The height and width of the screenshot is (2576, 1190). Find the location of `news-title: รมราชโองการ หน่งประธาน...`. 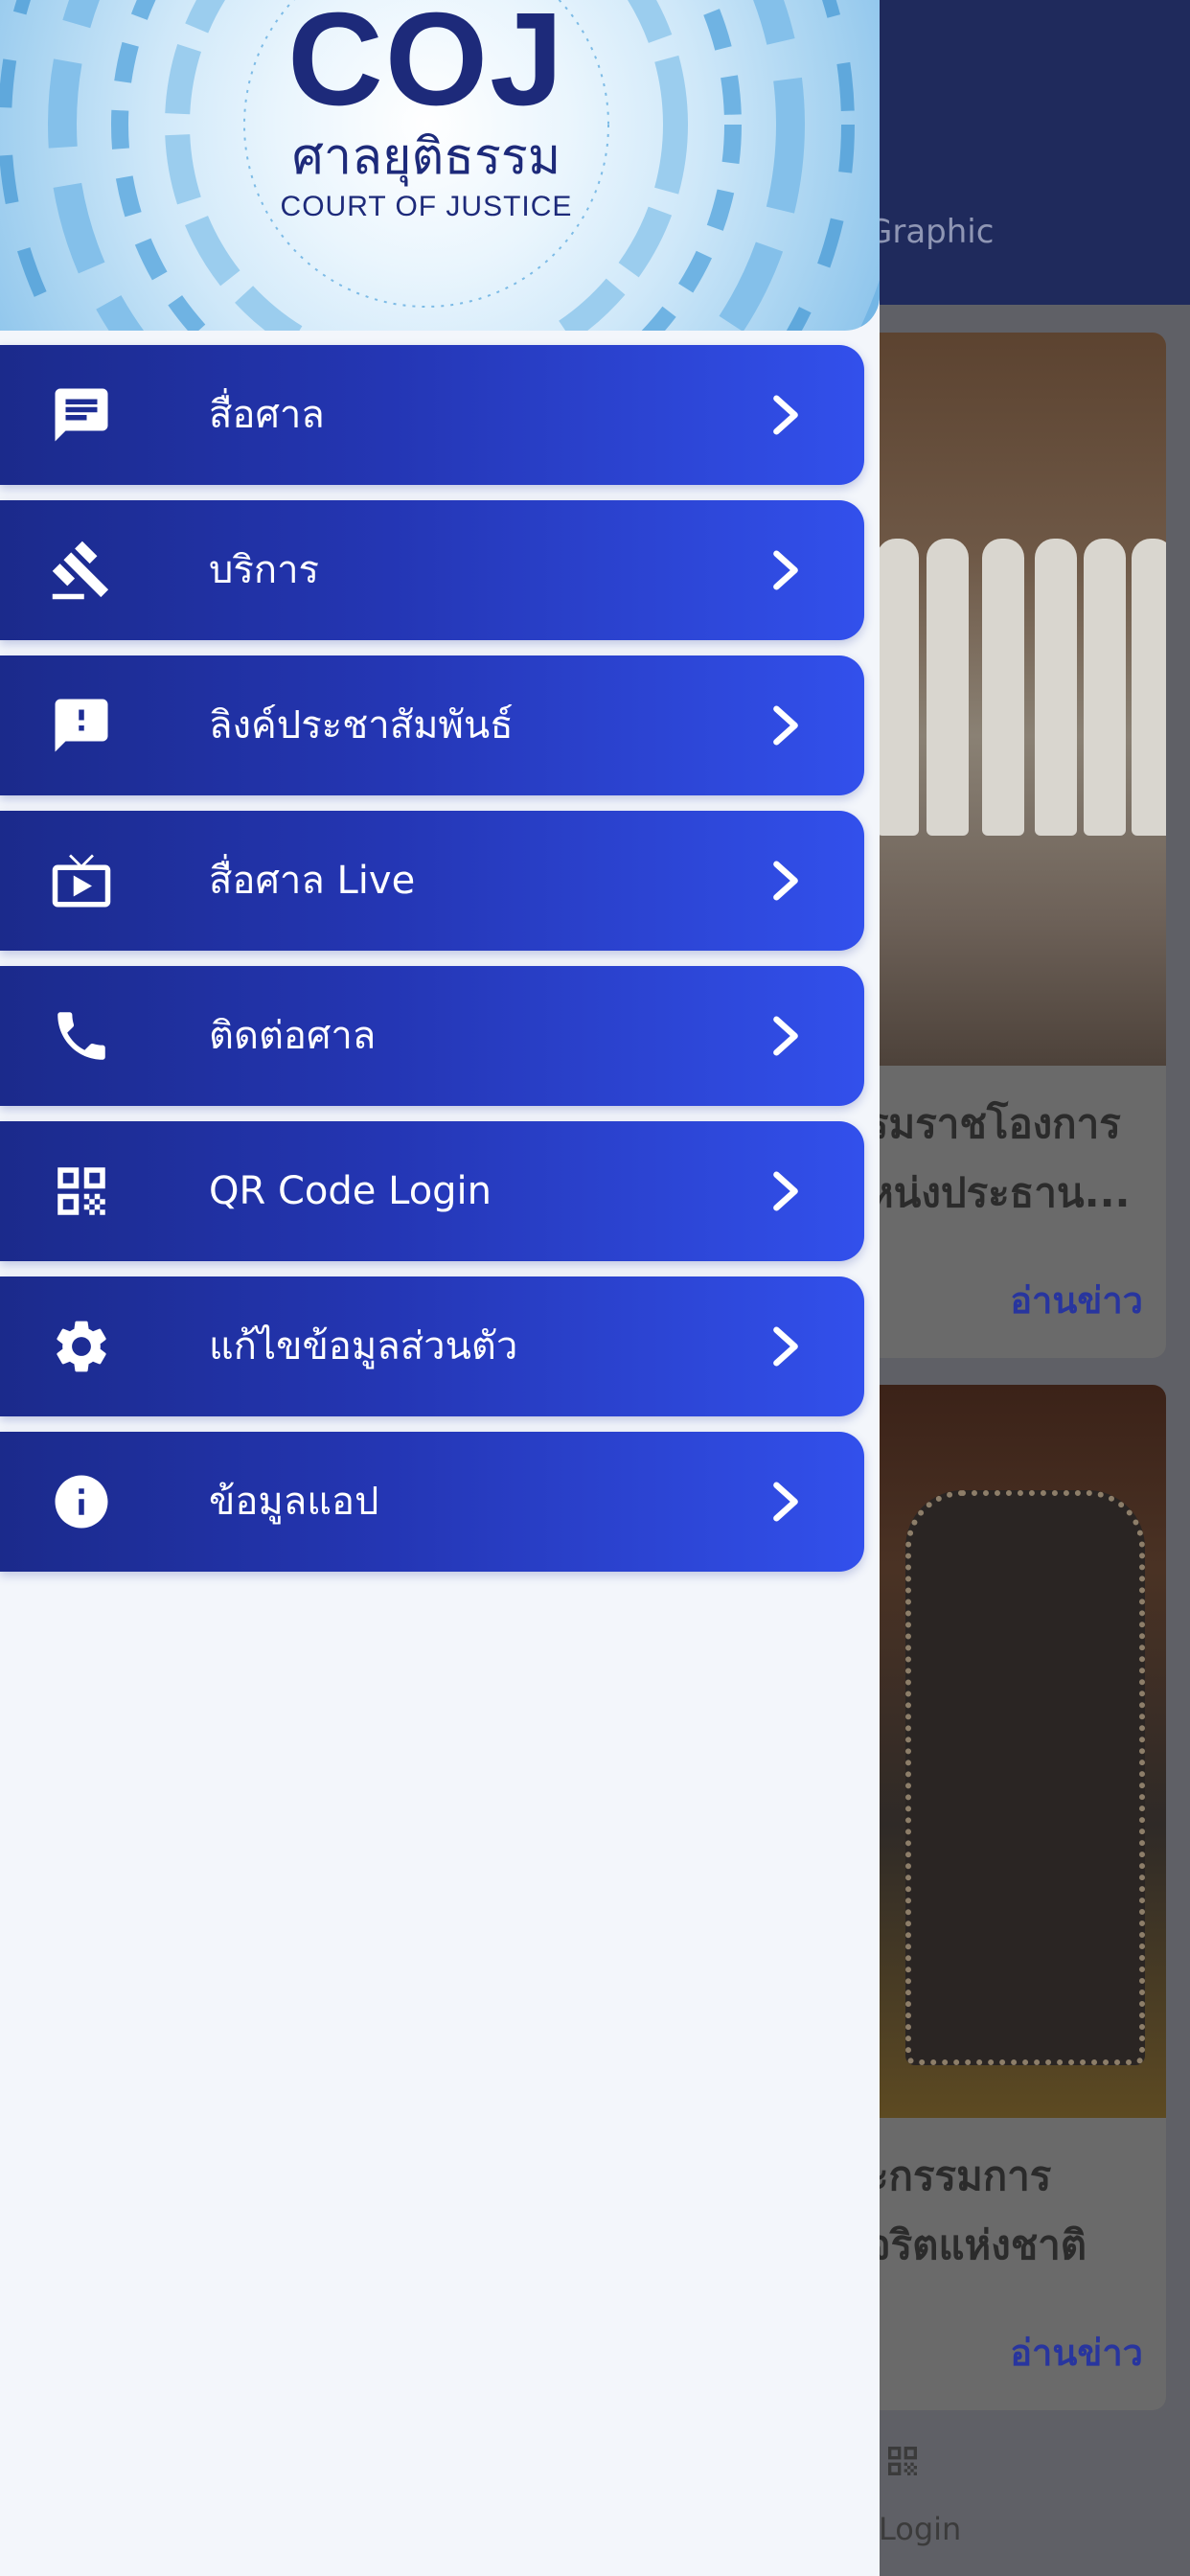

news-title: รมราชโองการ หน่งประธาน... is located at coordinates (999, 1158).